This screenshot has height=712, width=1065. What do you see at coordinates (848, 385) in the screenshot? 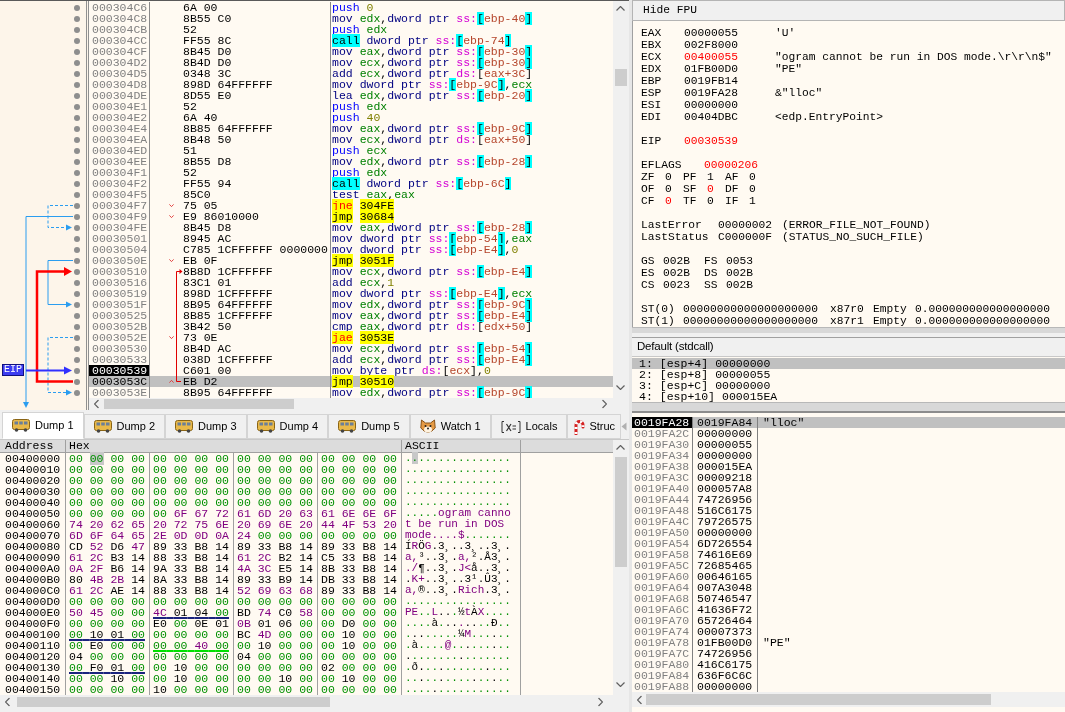
I see `argument-row: 3: [esp+C] 00000000` at bounding box center [848, 385].